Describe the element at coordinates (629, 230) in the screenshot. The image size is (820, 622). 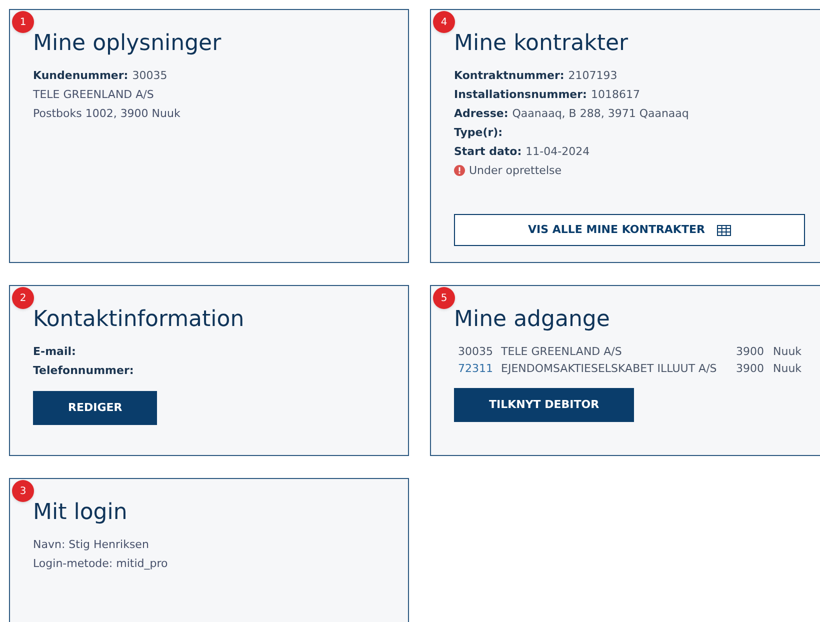
I see `view-contracts-button: VIS ALLE MINE KONTRAKTER` at that location.